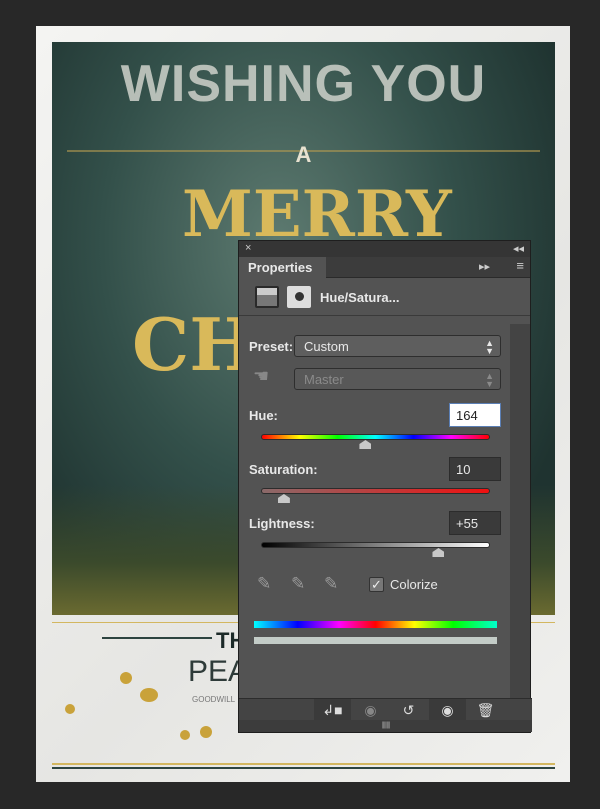 The width and height of the screenshot is (600, 809). What do you see at coordinates (447, 710) in the screenshot?
I see `visibility-eye-button: ◉` at bounding box center [447, 710].